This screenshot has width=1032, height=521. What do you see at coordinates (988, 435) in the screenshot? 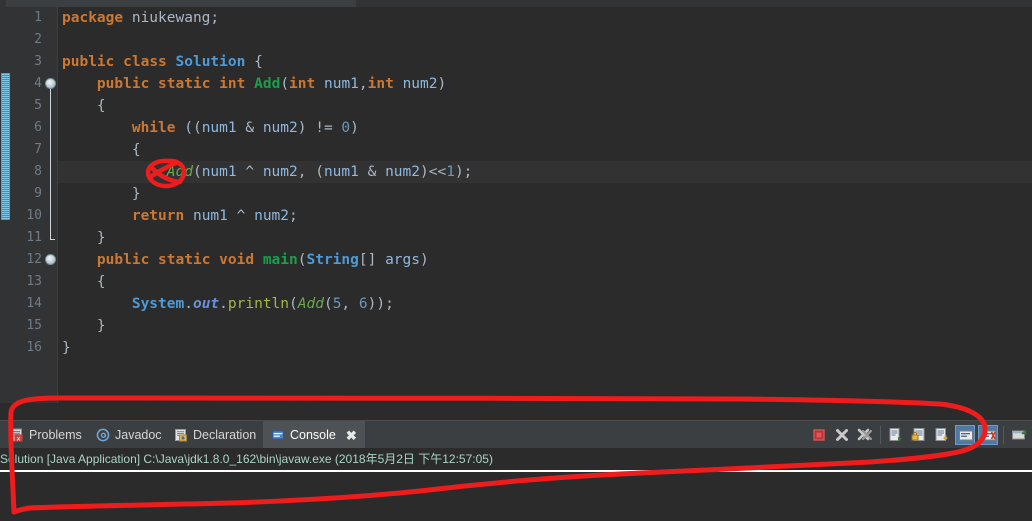
I see `word-wrap-button` at bounding box center [988, 435].